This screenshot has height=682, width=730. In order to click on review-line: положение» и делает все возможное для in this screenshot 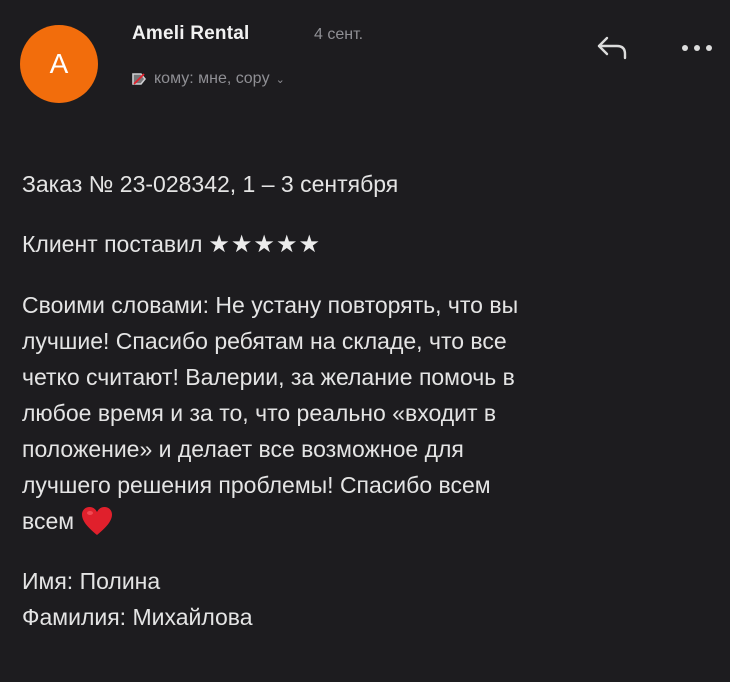, I will do `click(243, 449)`.